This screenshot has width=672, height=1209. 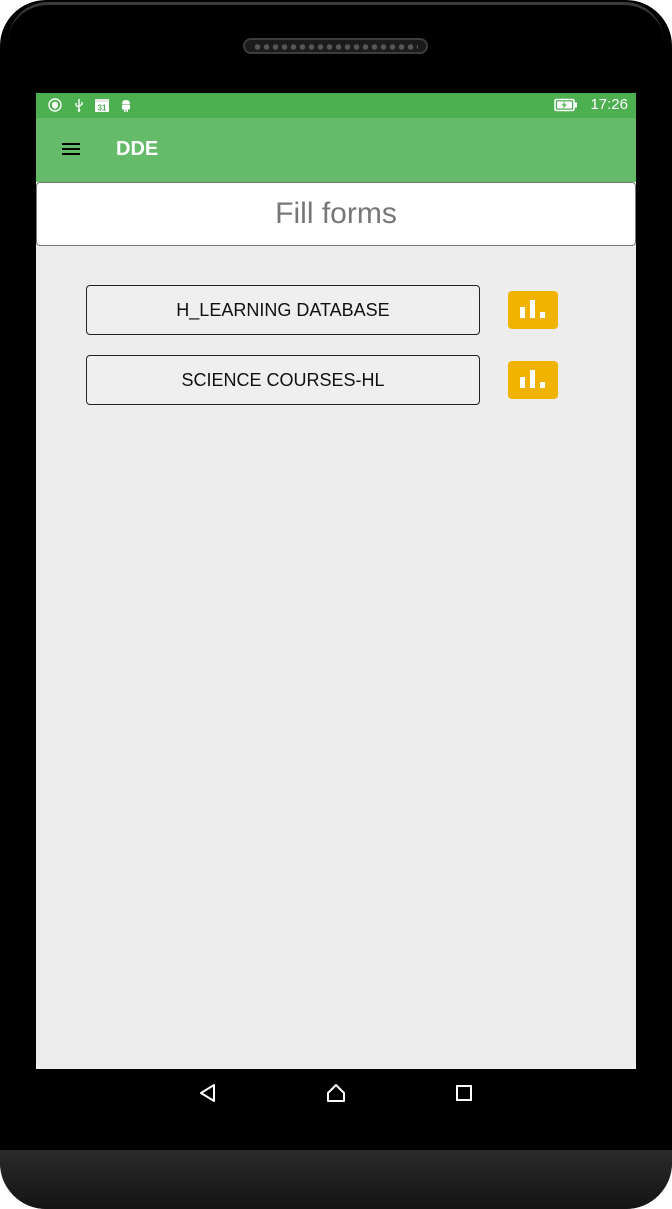 I want to click on calendar-icon: 31, so click(x=102, y=106).